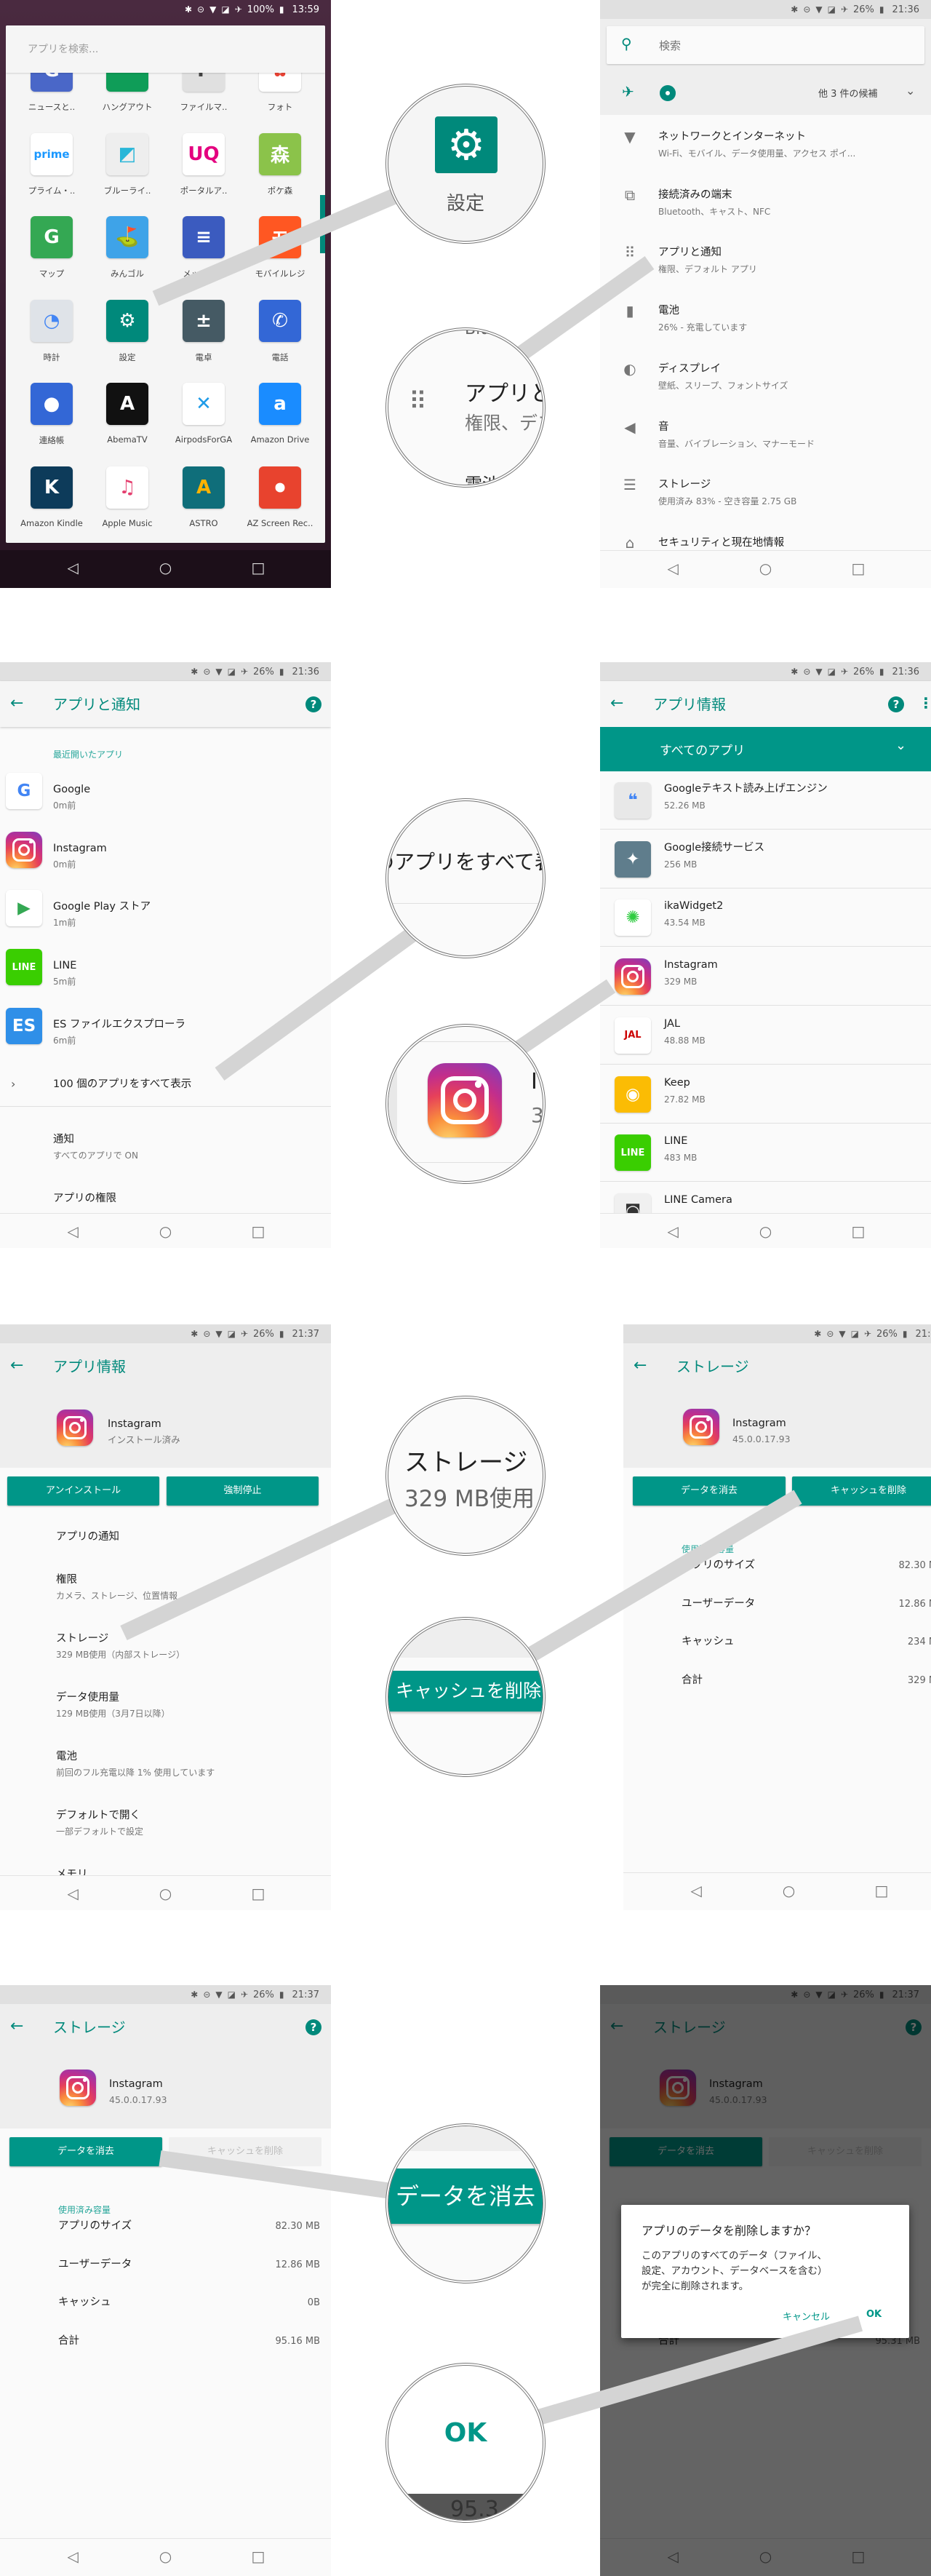 The image size is (931, 2576). What do you see at coordinates (819, 672) in the screenshot?
I see `wifi-icon: ▼` at bounding box center [819, 672].